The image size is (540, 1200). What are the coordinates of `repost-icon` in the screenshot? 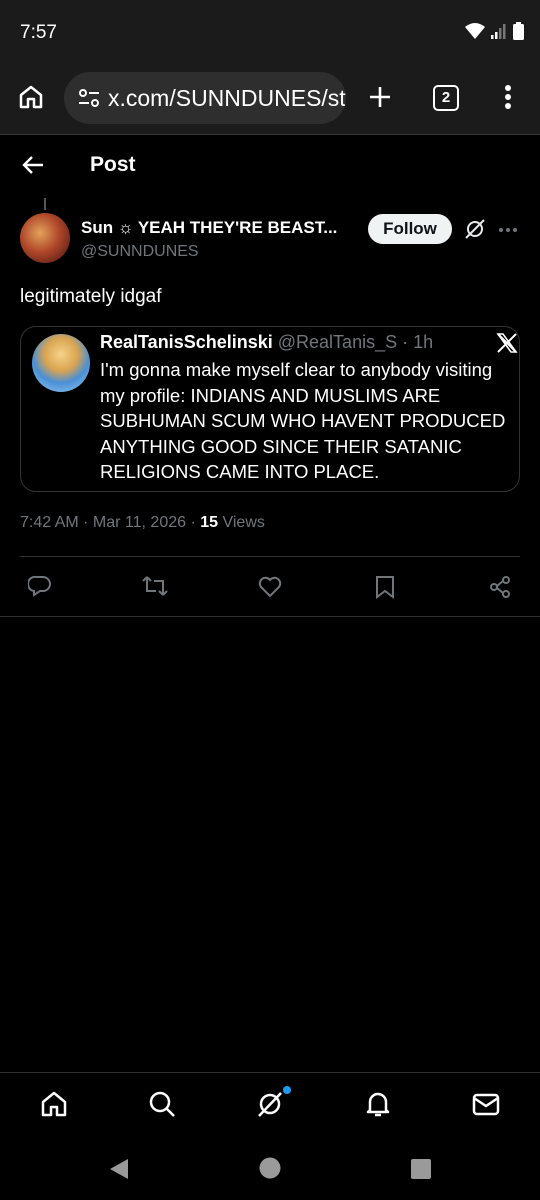 It's located at (155, 586).